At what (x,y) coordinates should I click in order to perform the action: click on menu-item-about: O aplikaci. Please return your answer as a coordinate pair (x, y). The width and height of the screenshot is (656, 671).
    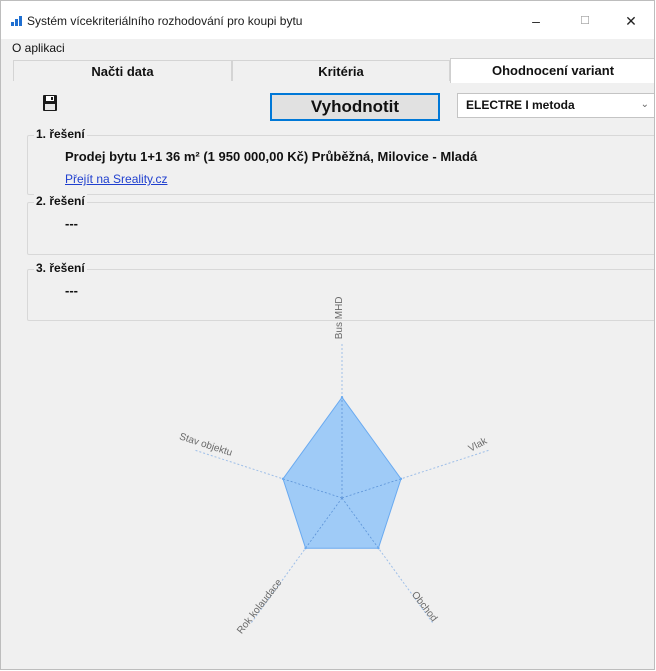
    Looking at the image, I should click on (38, 48).